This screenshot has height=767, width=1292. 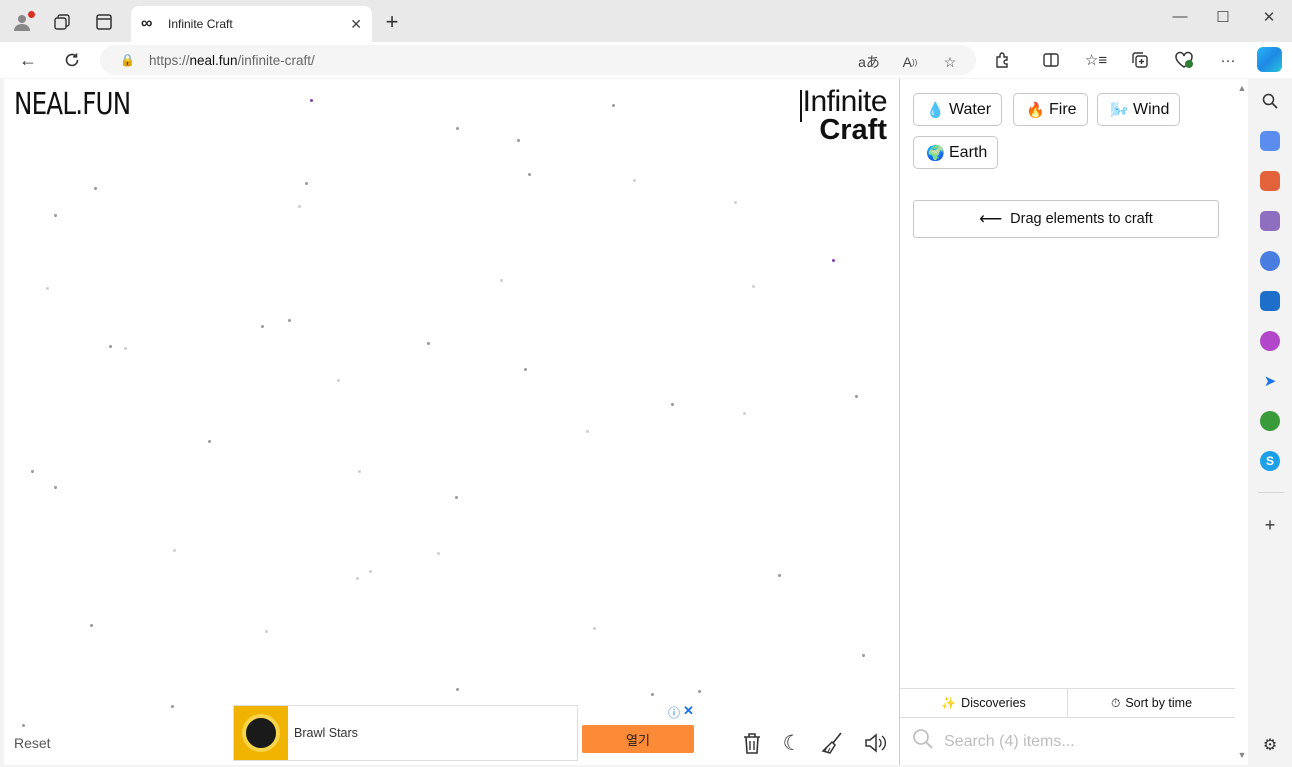 What do you see at coordinates (31, 14) in the screenshot?
I see `profile-notification-dot` at bounding box center [31, 14].